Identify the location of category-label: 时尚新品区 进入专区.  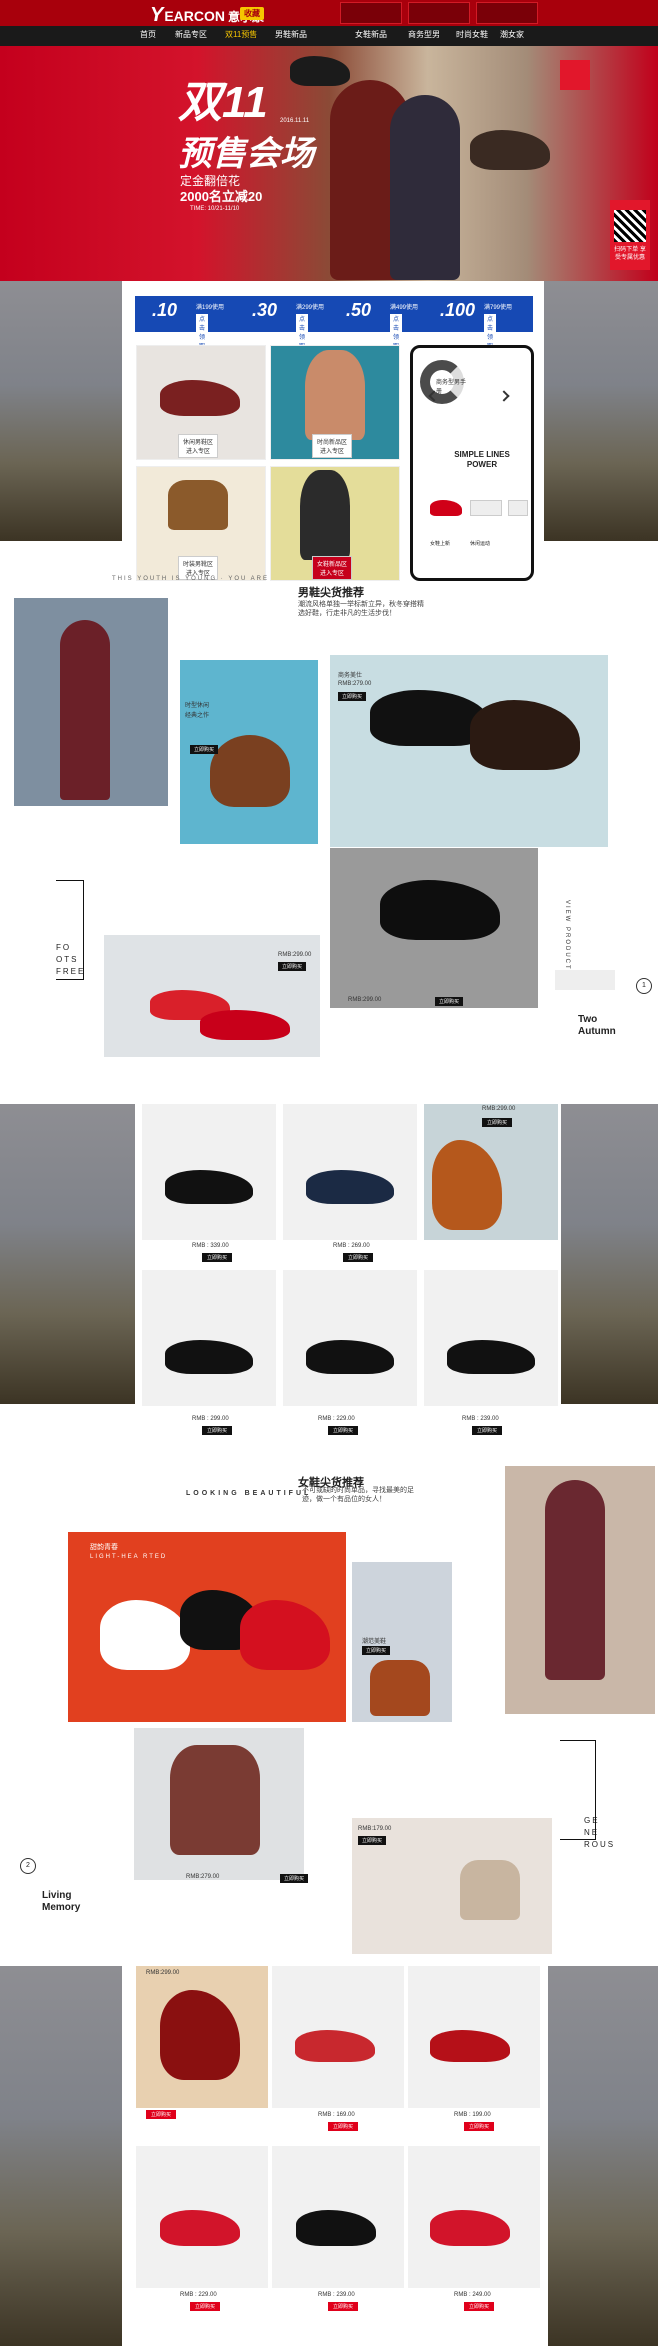
(332, 446).